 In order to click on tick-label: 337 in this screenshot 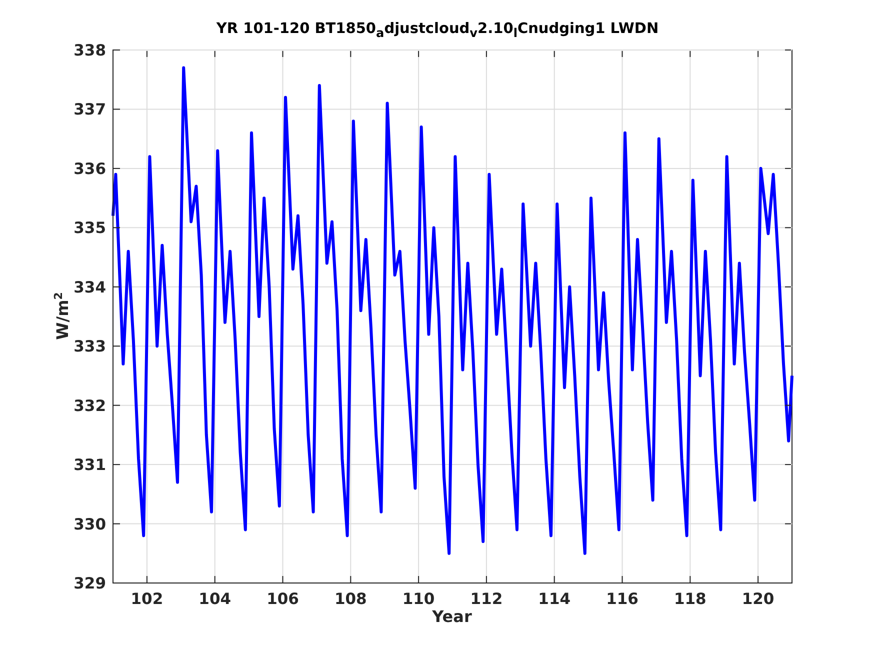, I will do `click(90, 109)`.